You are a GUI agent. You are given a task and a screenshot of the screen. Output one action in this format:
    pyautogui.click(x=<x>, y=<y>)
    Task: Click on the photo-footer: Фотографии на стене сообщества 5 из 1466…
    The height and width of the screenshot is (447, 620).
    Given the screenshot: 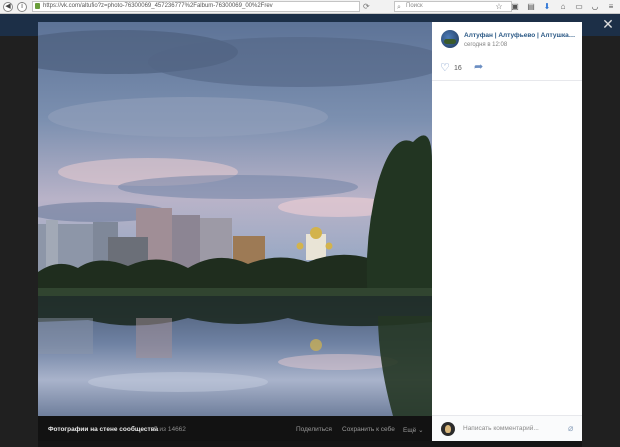 What is the action you would take?
    pyautogui.click(x=235, y=428)
    